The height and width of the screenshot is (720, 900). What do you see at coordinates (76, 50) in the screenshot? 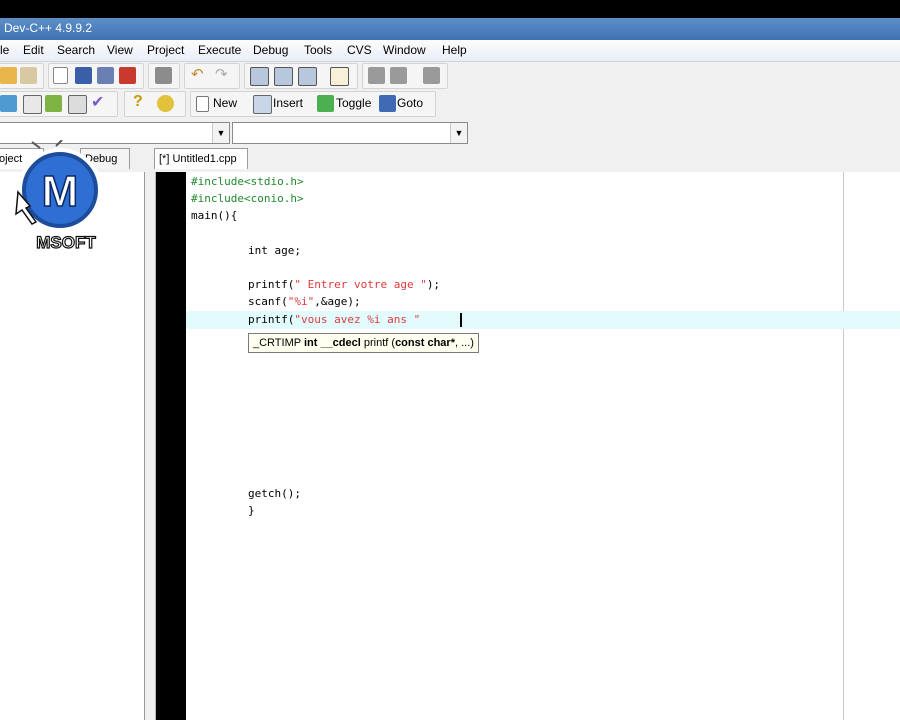
I see `menu-search: Search` at bounding box center [76, 50].